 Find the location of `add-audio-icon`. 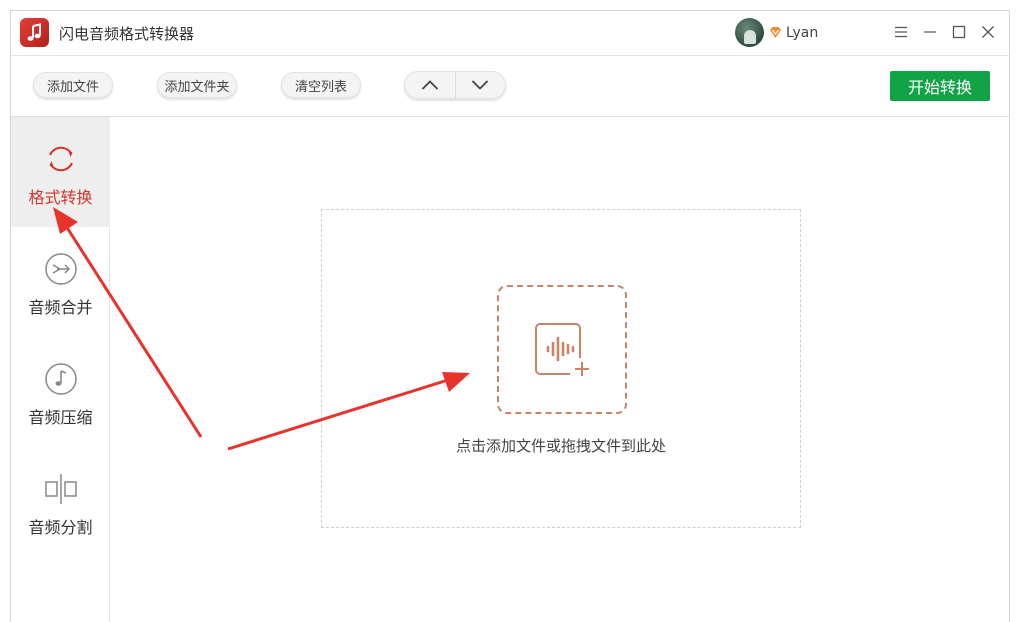

add-audio-icon is located at coordinates (562, 349).